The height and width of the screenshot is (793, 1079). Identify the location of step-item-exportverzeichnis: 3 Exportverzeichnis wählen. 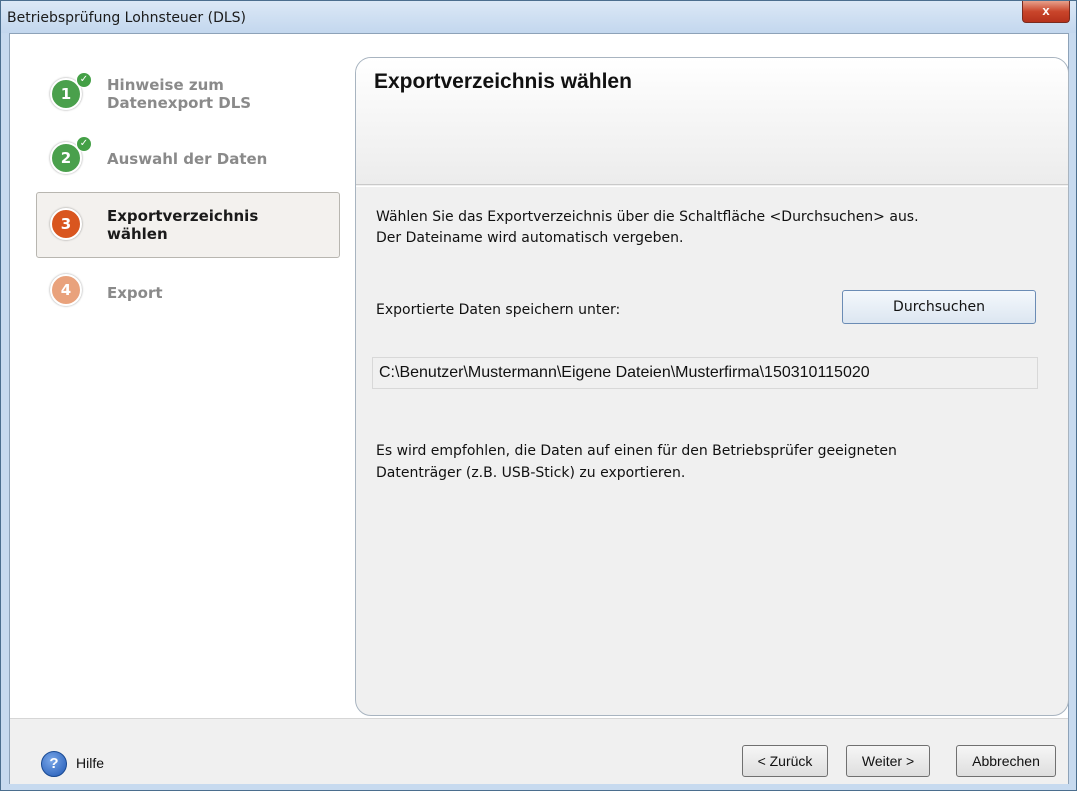
(188, 225).